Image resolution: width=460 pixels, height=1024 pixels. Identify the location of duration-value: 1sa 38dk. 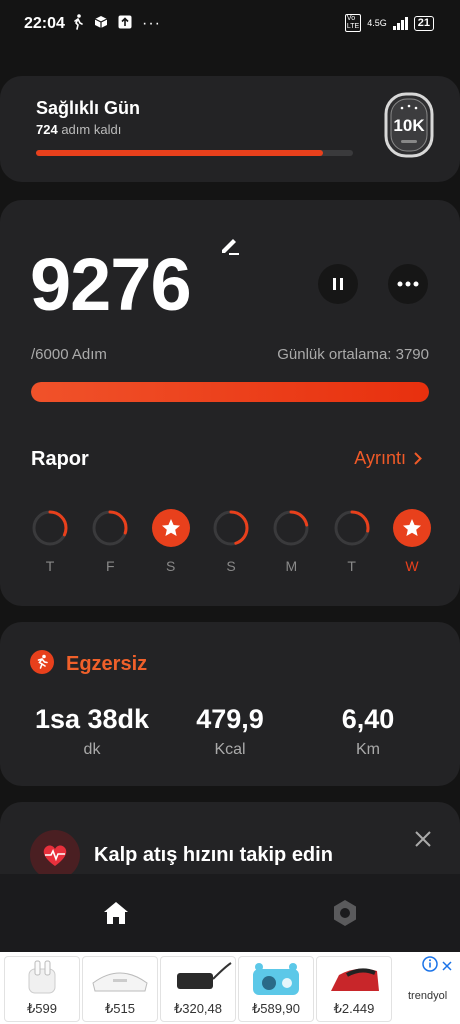
(92, 719).